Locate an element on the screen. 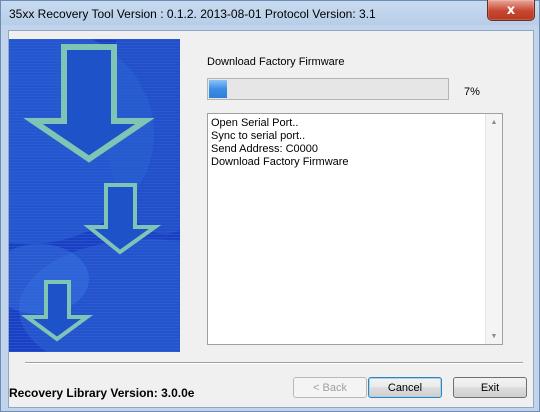 The height and width of the screenshot is (412, 540). close-button: x is located at coordinates (511, 10).